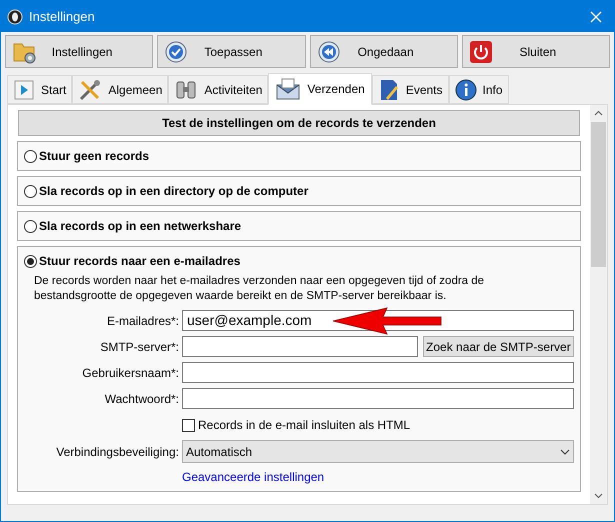 This screenshot has width=615, height=522. I want to click on field-label: Gebruikersnaam*:, so click(130, 373).